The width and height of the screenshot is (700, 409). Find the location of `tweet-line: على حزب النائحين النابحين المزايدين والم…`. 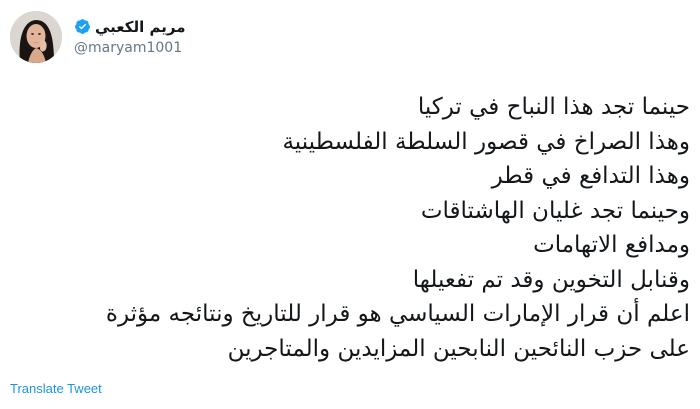

tweet-line: على حزب النائحين النابحين المزايدين والم… is located at coordinates (458, 348).